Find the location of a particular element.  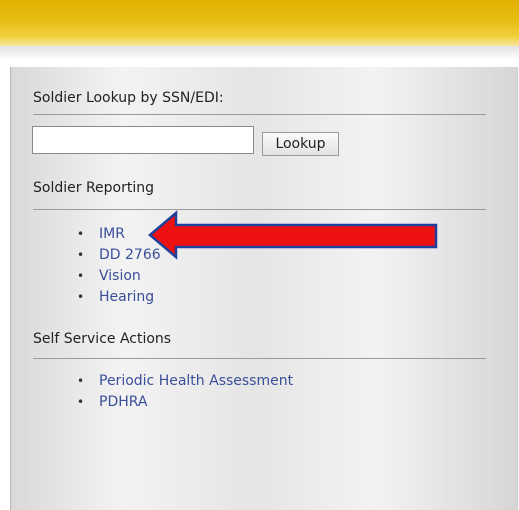

list-item: • Vision is located at coordinates (119, 276).